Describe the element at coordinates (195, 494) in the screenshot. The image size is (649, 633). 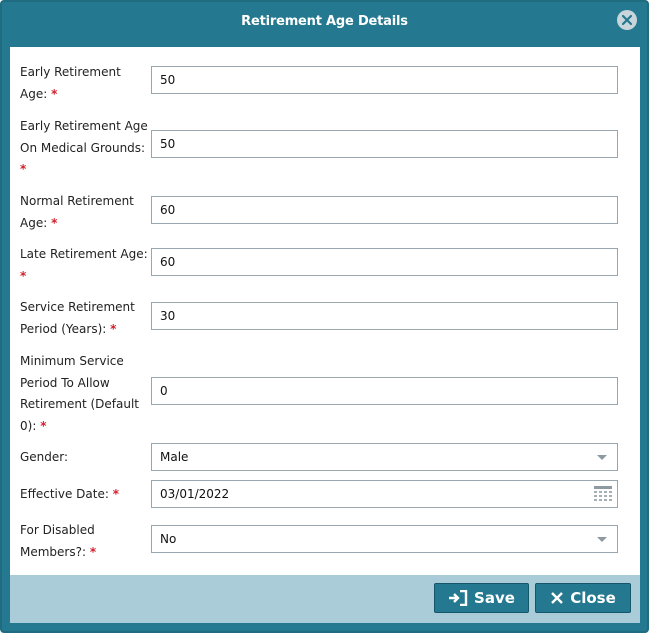
I see `field-value: 03/01/2022` at that location.